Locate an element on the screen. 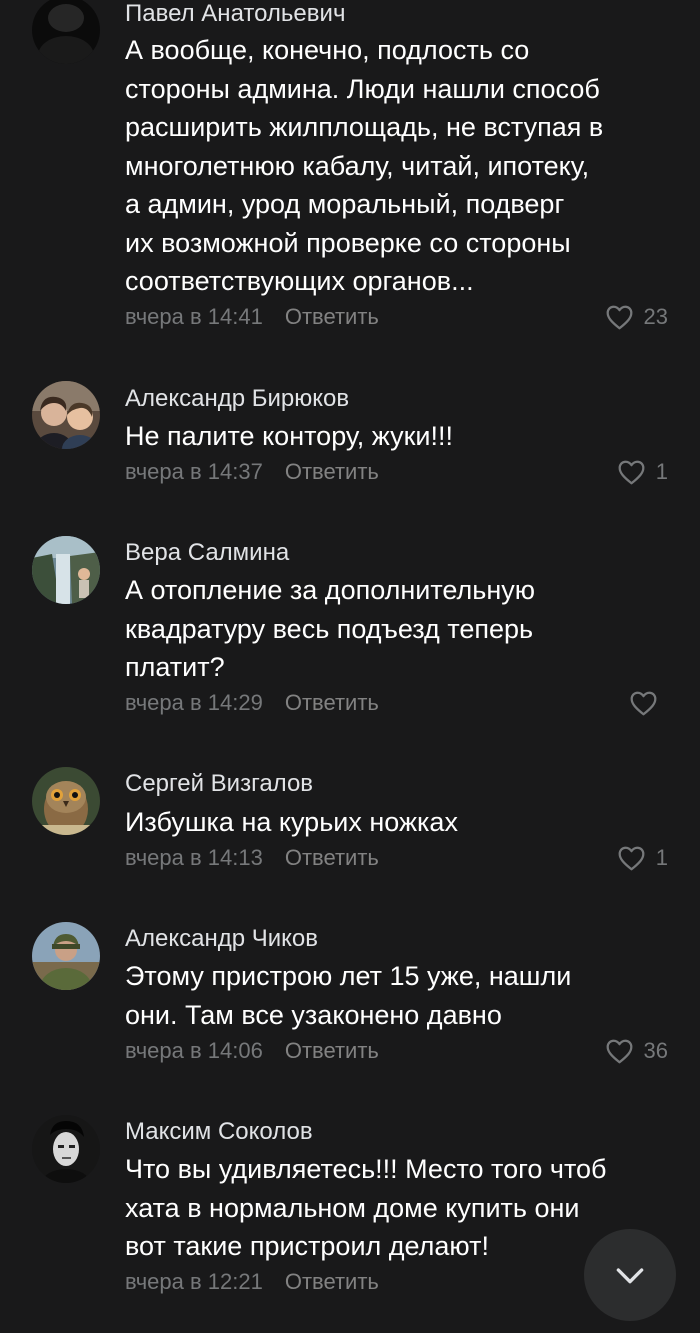 This screenshot has height=1333, width=700. comment-text: Избушка на курьих ножках is located at coordinates (397, 822).